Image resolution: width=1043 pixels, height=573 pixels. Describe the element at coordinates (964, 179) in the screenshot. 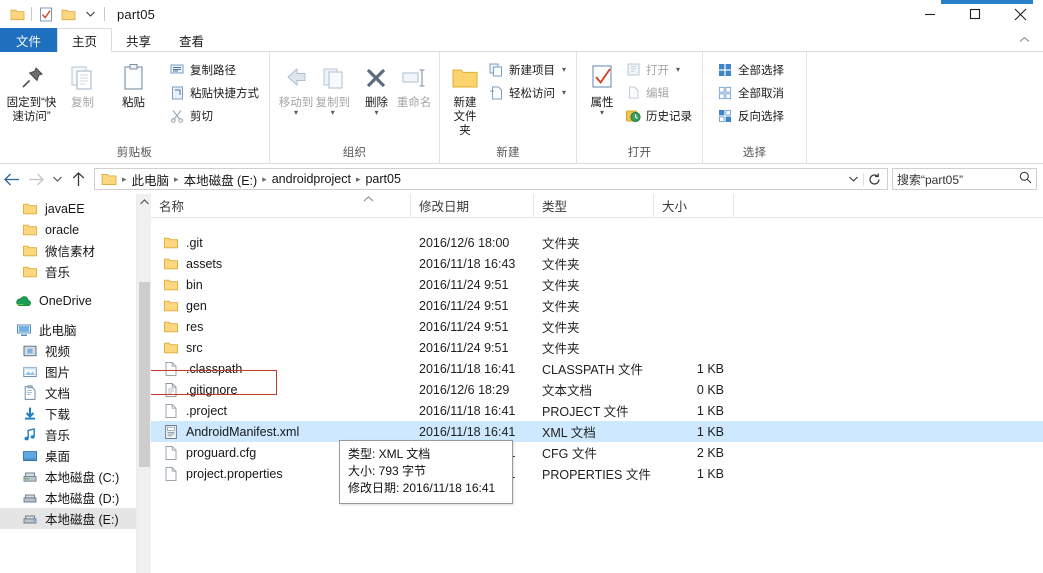

I see `search-input: 搜索“part05”` at that location.